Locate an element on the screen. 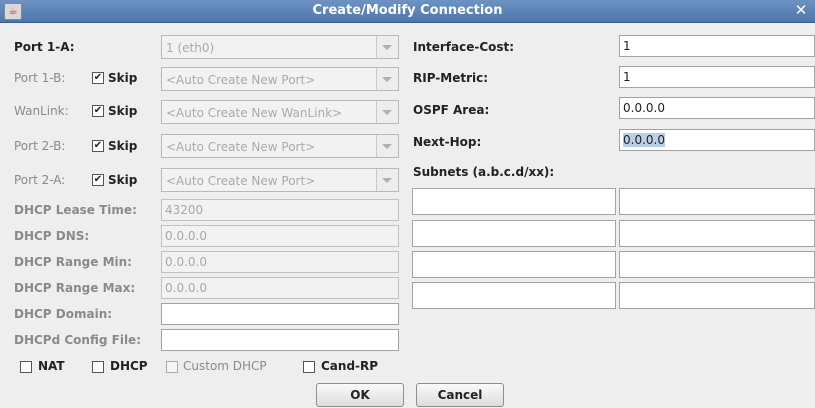 Image resolution: width=815 pixels, height=408 pixels. cancel-button: Cancel is located at coordinates (460, 395).